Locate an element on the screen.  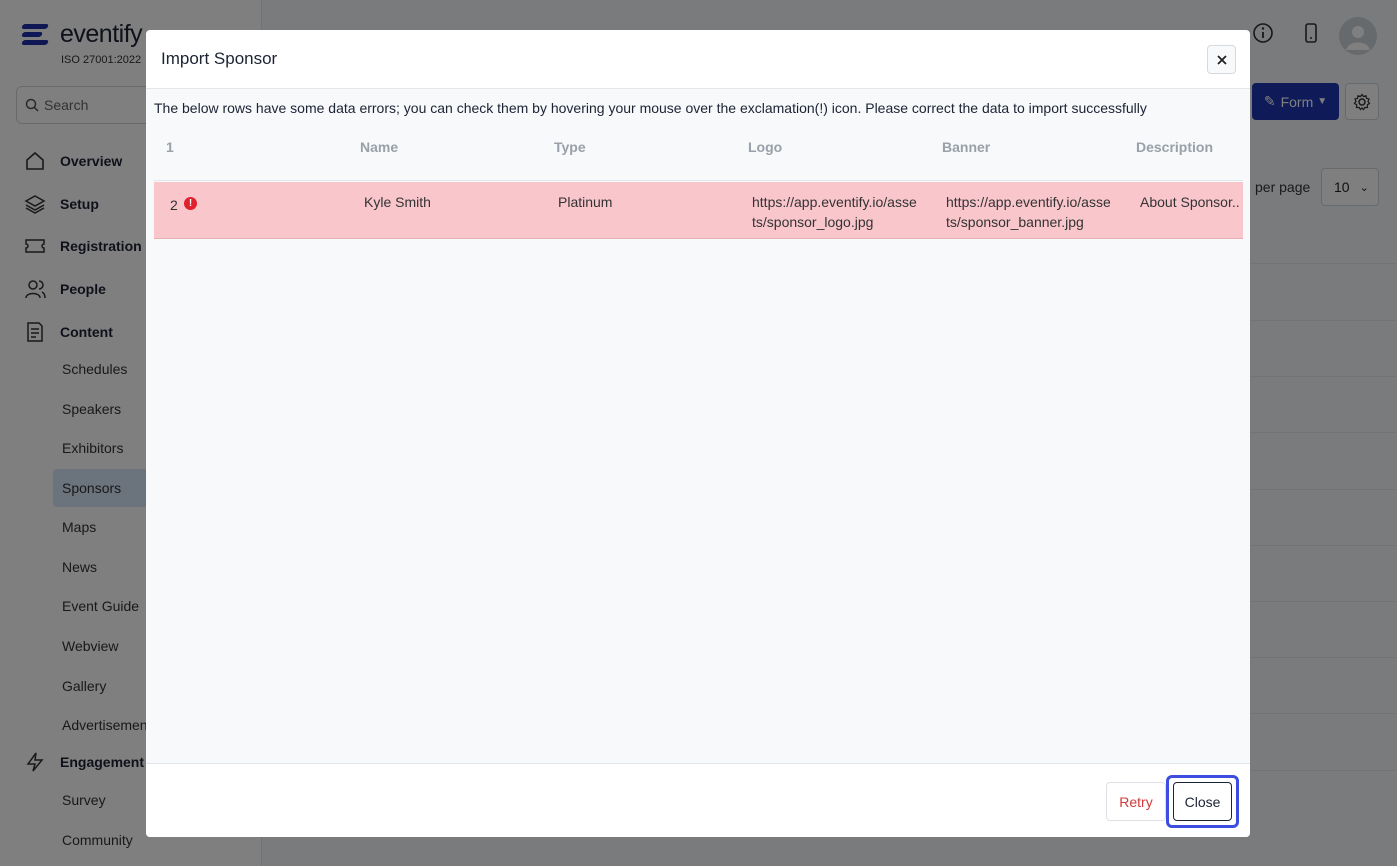
cell-row-number: 2 is located at coordinates (174, 205).